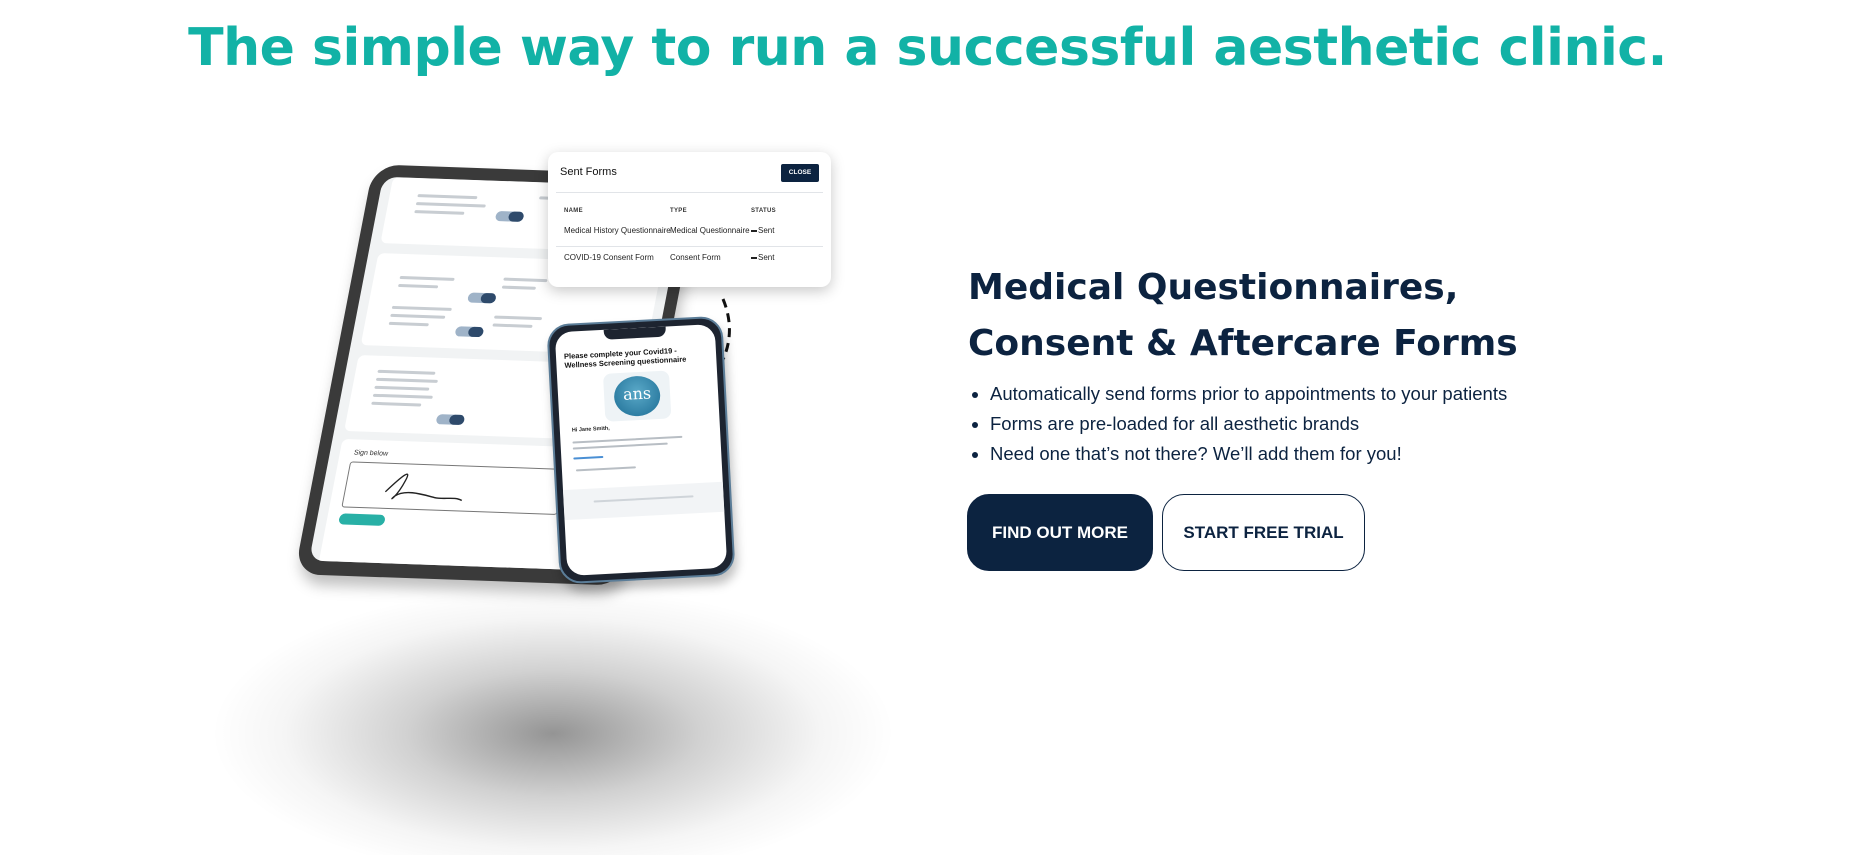 Image resolution: width=1855 pixels, height=855 pixels. I want to click on column-header-type: TYPE, so click(678, 211).